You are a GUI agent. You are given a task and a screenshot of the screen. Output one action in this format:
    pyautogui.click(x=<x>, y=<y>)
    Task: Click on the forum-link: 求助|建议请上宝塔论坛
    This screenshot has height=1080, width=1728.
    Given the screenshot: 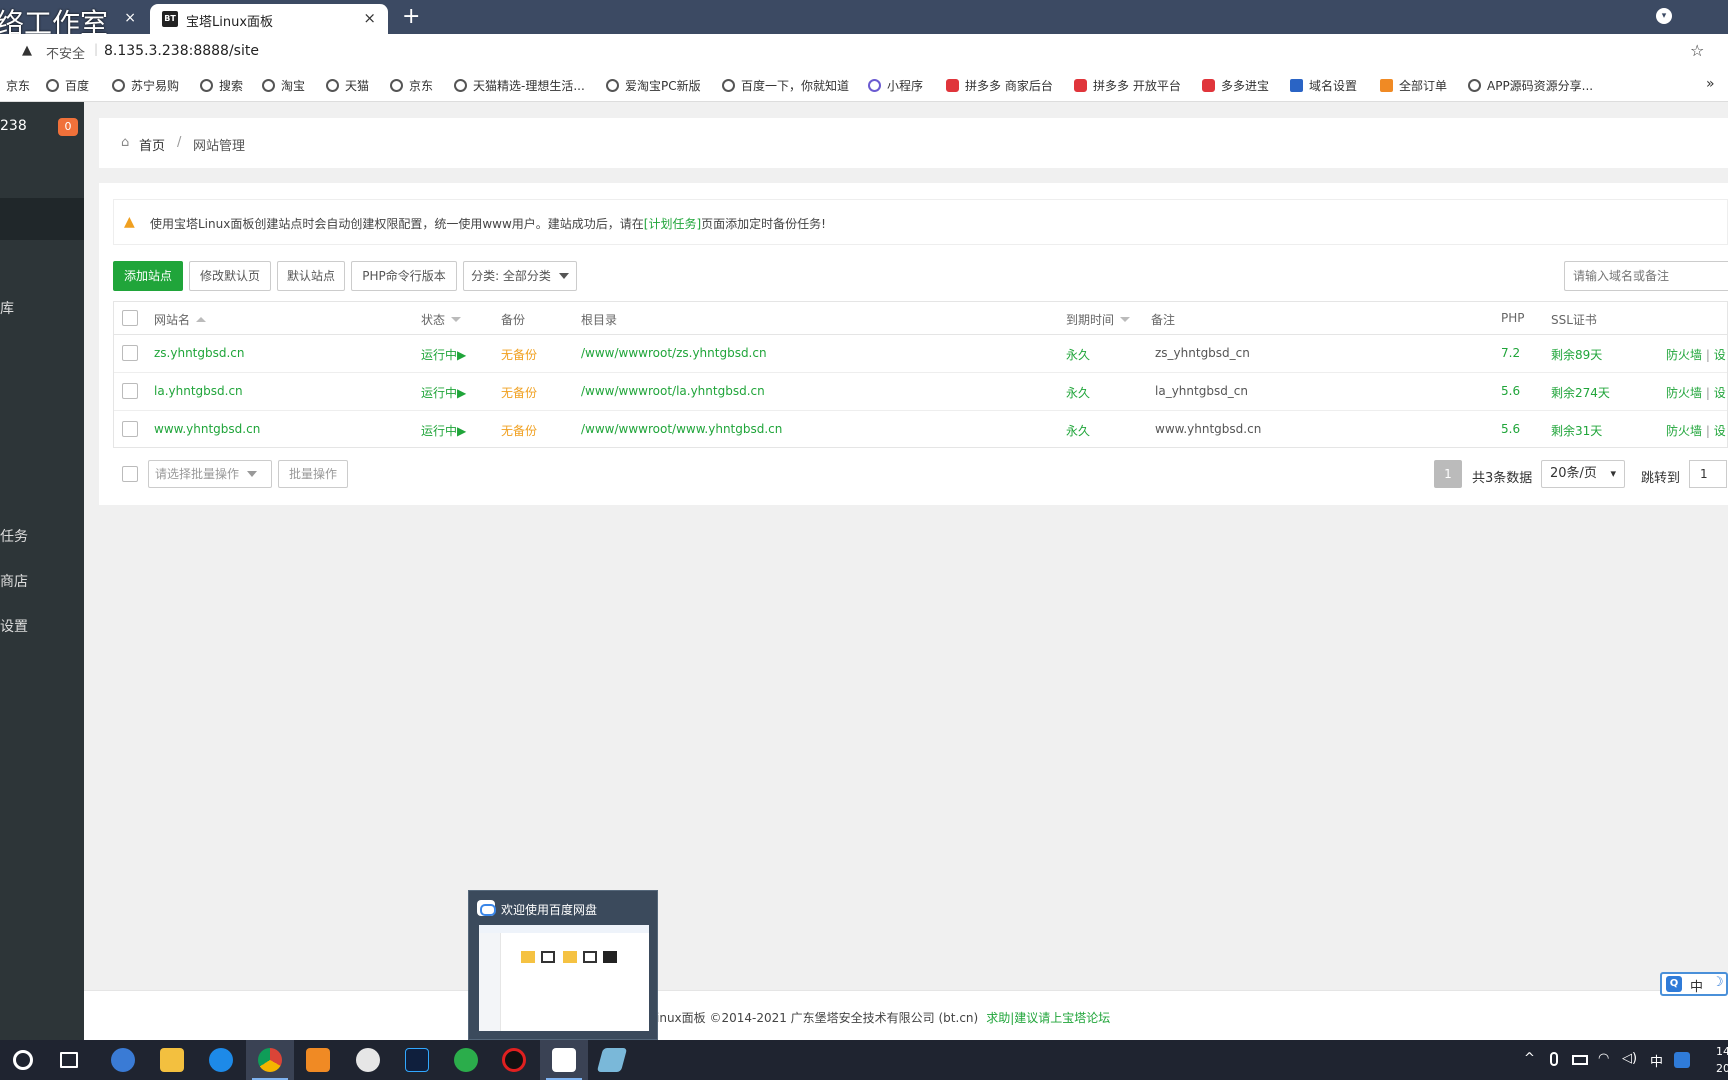 What is the action you would take?
    pyautogui.click(x=1048, y=1018)
    